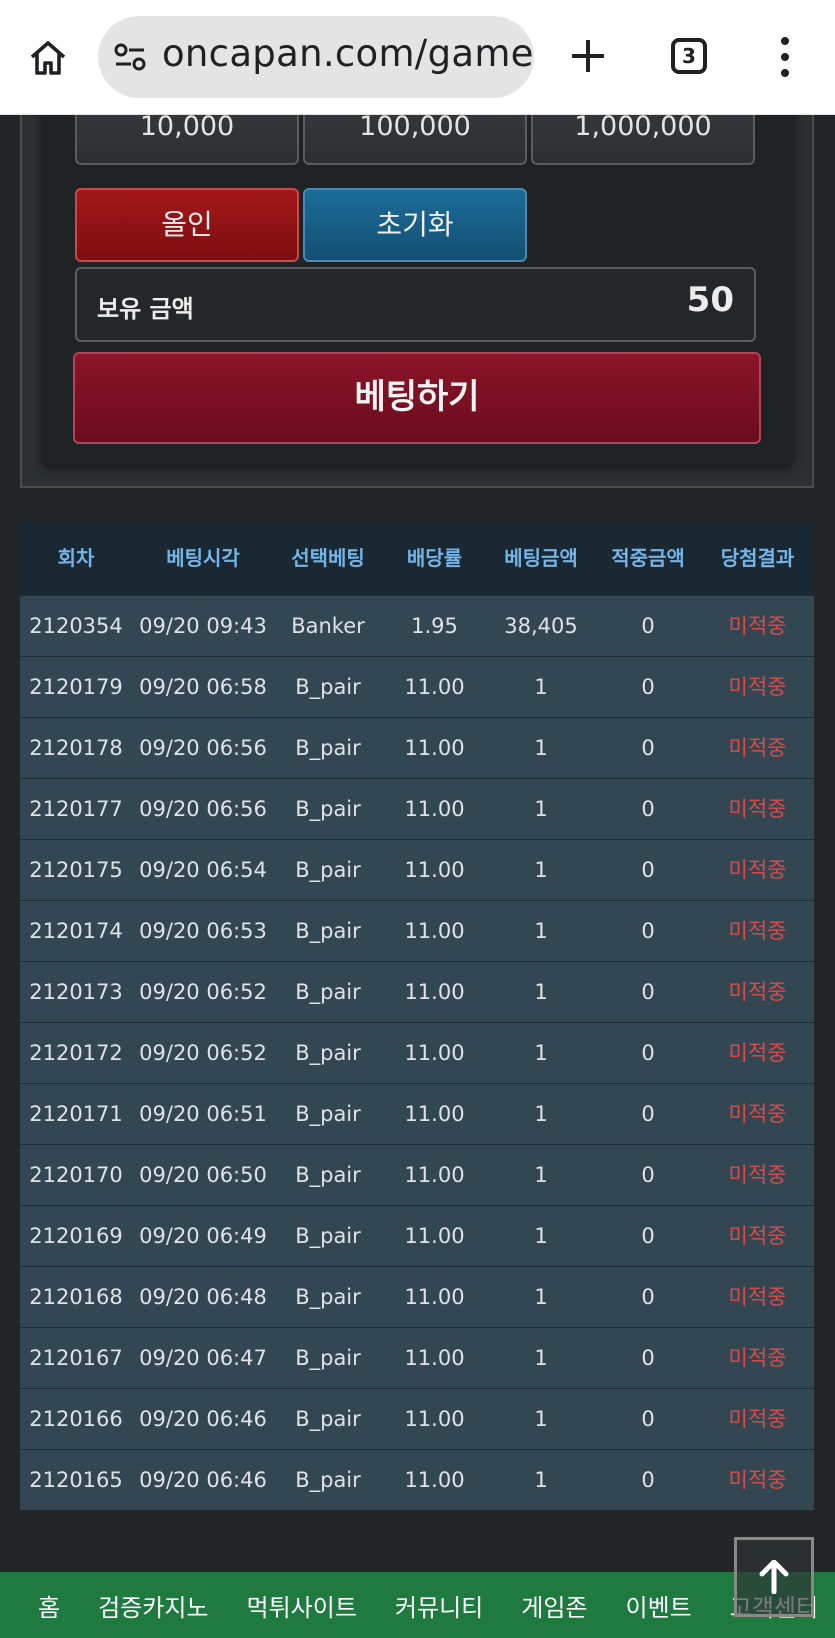 The height and width of the screenshot is (1638, 835). I want to click on url-text: oncapan.com/gamezo, so click(348, 53).